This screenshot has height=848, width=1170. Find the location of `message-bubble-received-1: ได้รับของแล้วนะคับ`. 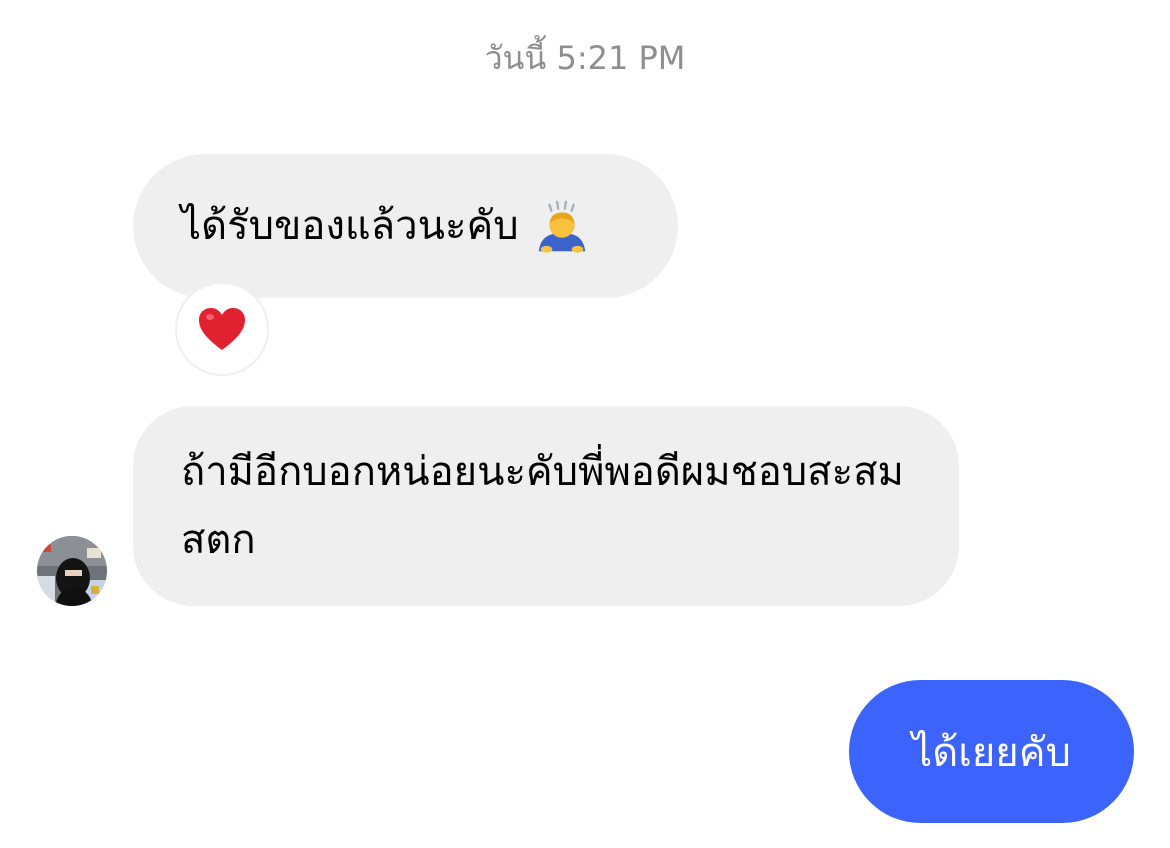

message-bubble-received-1: ได้รับของแล้วนะคับ is located at coordinates (405, 226).